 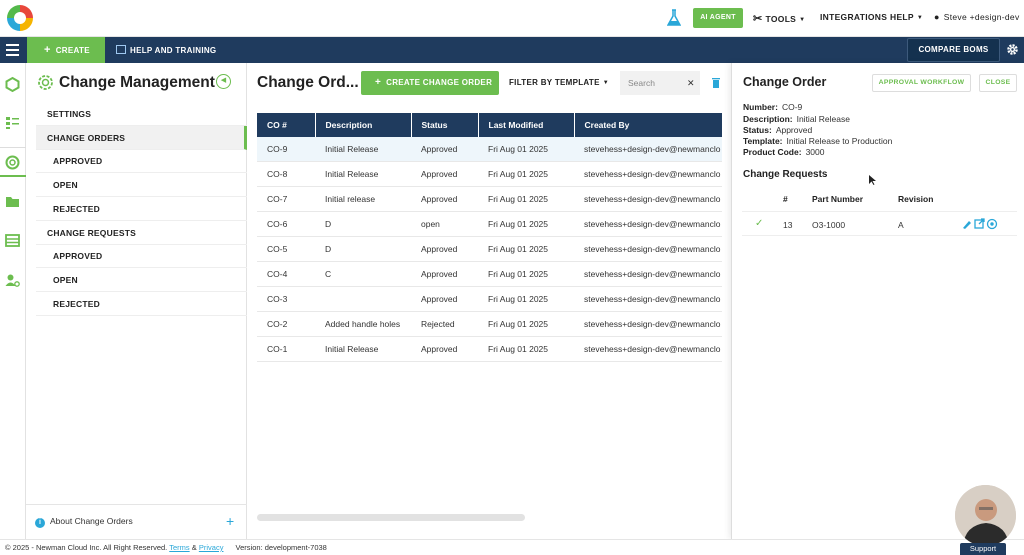 I want to click on sidebar-item-cr-open: OPEN, so click(x=141, y=280).